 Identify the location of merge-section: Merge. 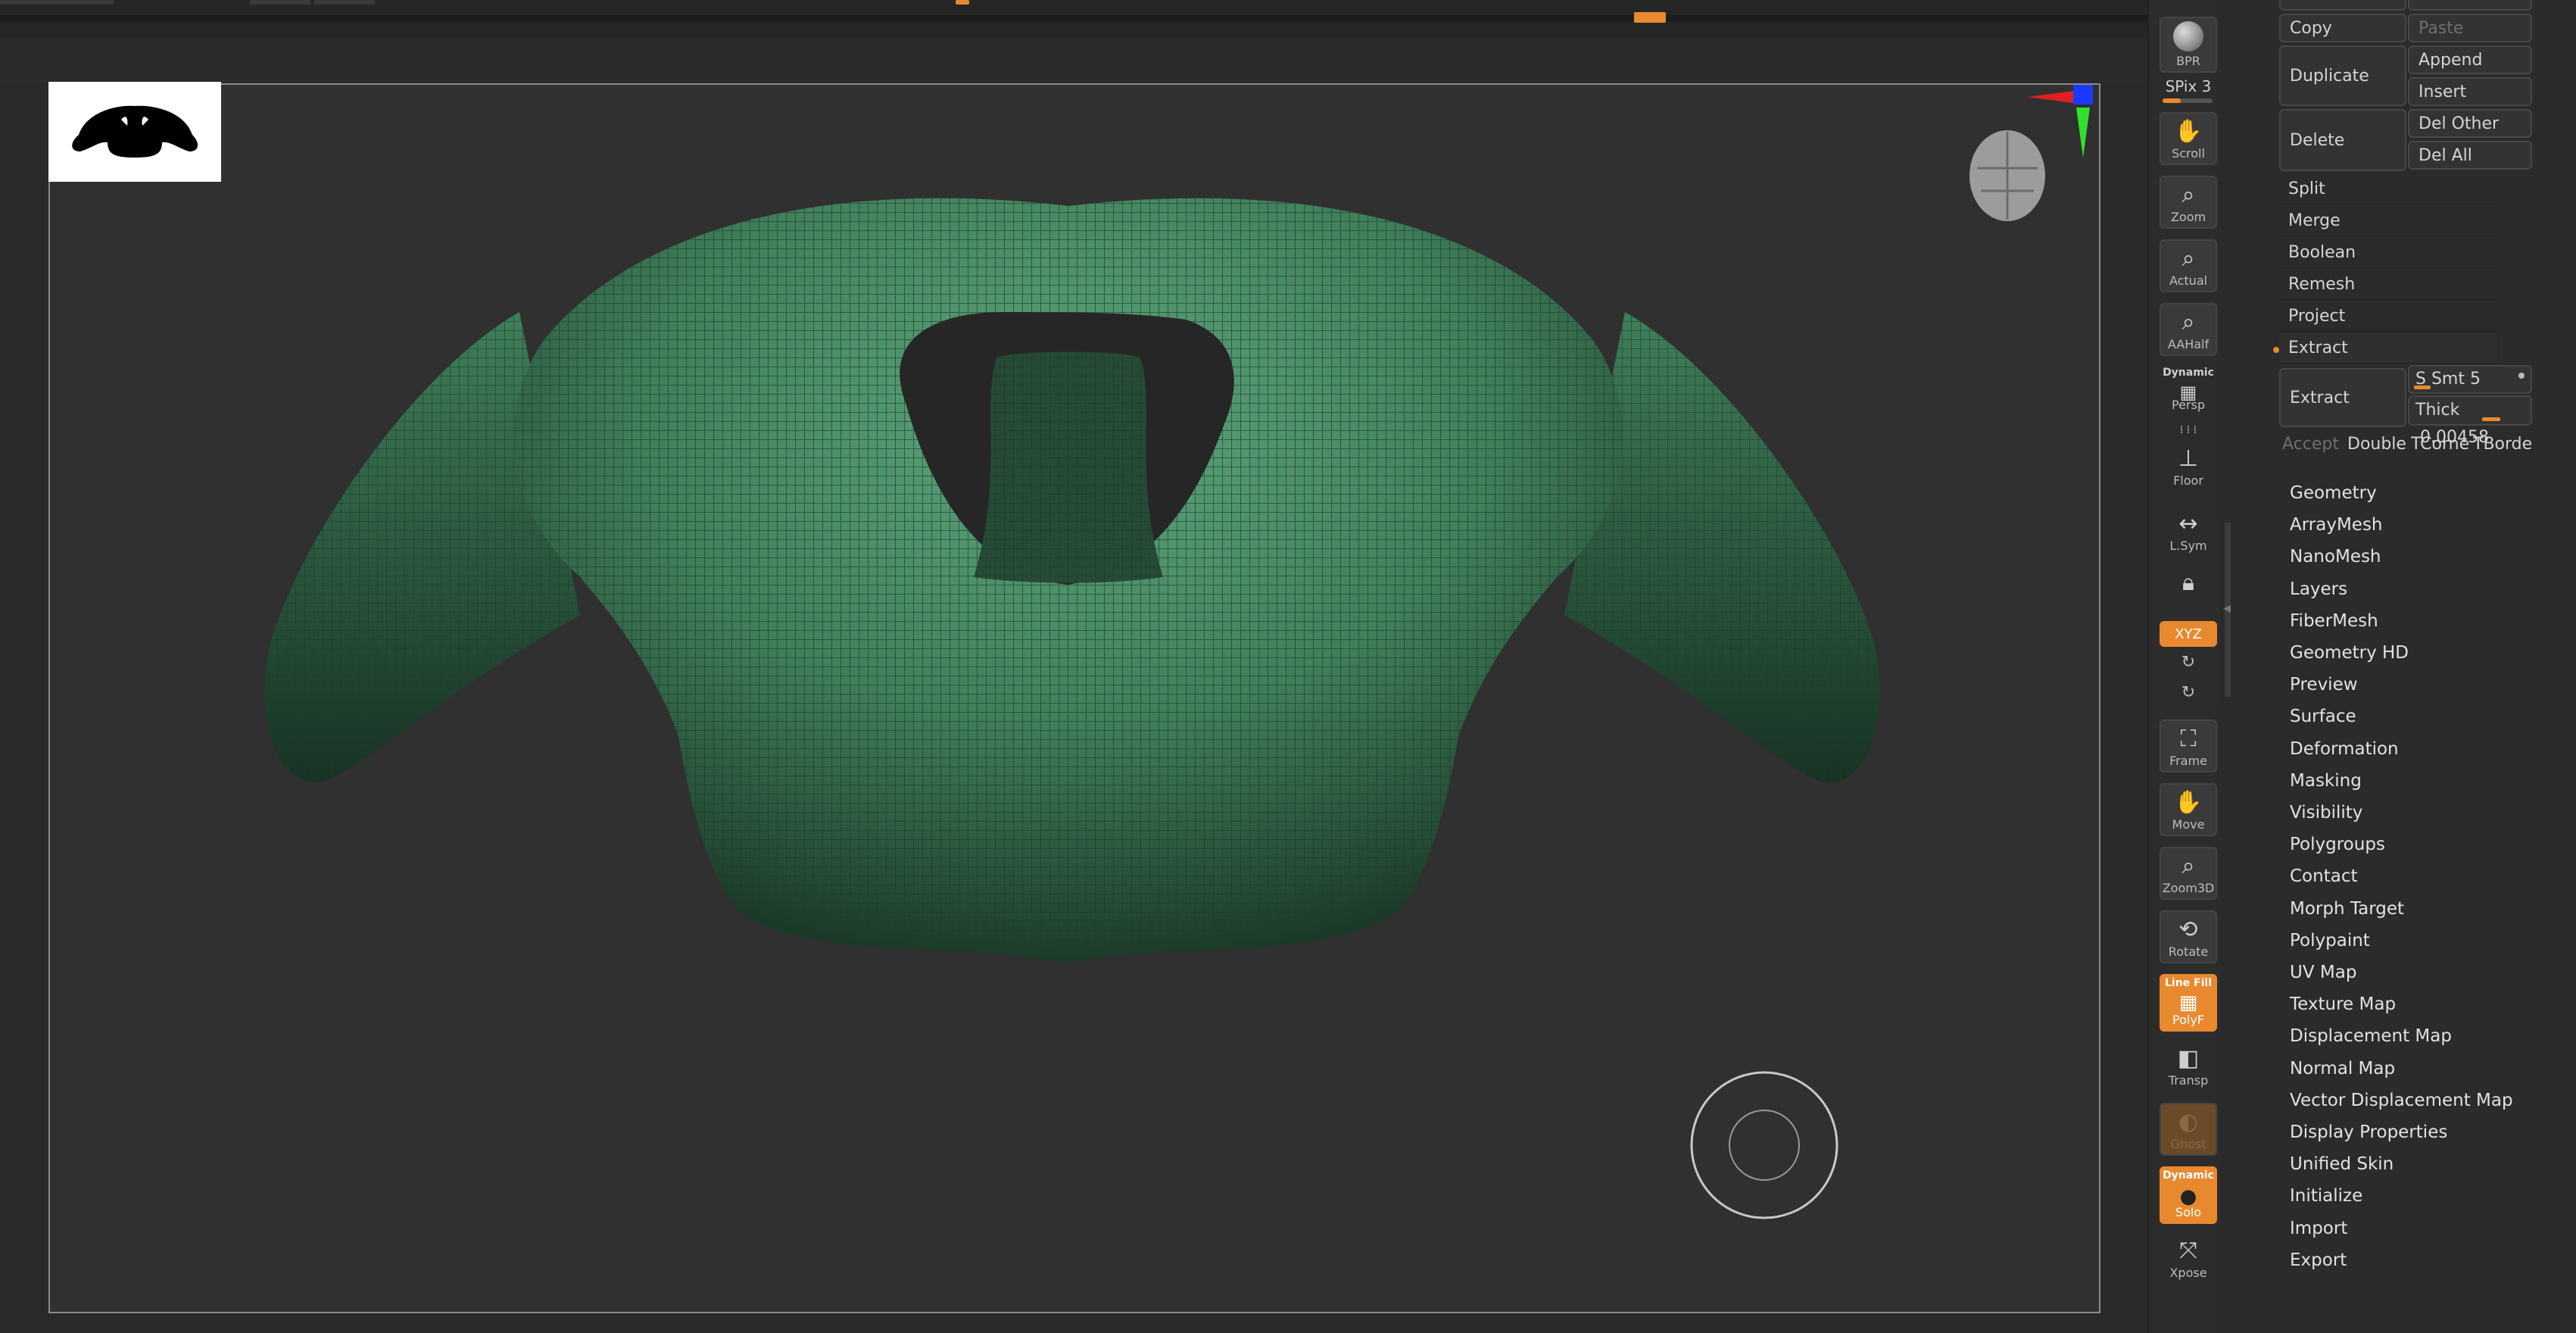
(2388, 221).